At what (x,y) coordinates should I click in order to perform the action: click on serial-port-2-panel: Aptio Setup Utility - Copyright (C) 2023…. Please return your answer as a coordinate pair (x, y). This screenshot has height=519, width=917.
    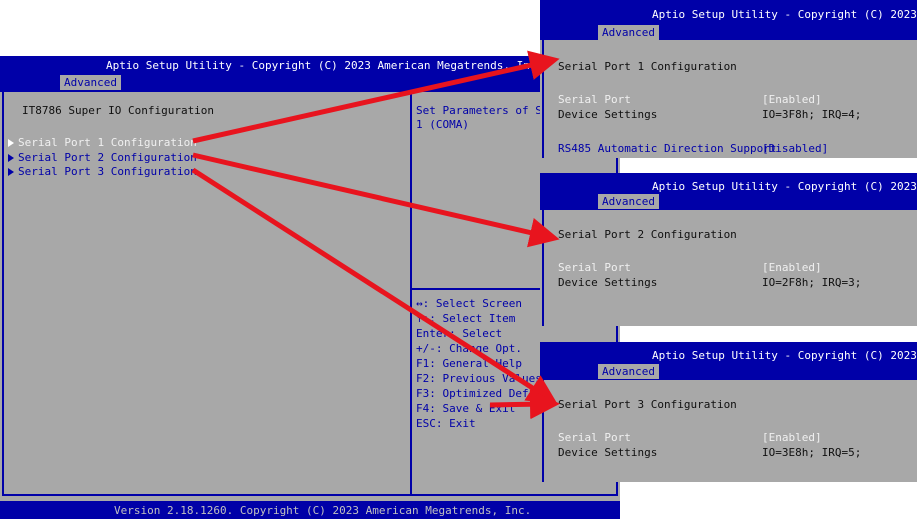
    Looking at the image, I should click on (728, 249).